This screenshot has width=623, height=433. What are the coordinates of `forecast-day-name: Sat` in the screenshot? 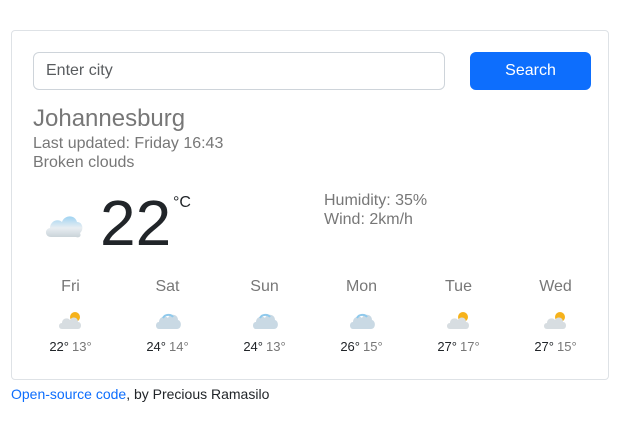 It's located at (167, 286).